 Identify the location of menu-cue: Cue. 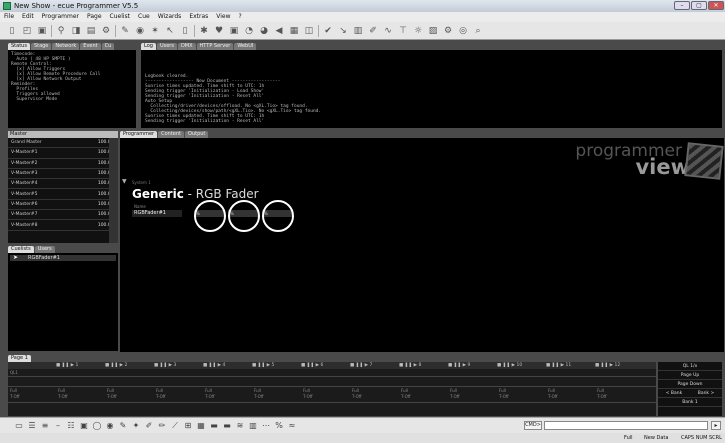
(144, 17).